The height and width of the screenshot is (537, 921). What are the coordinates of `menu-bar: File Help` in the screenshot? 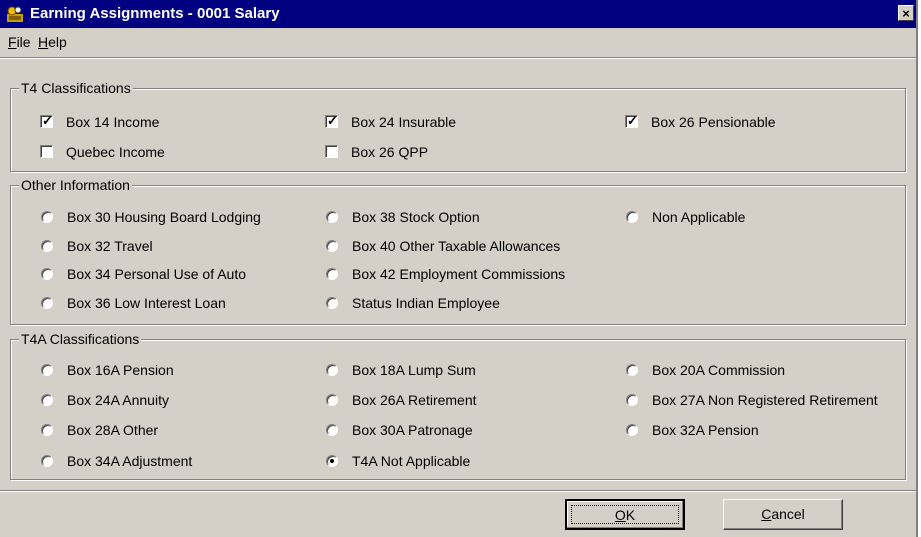 It's located at (458, 43).